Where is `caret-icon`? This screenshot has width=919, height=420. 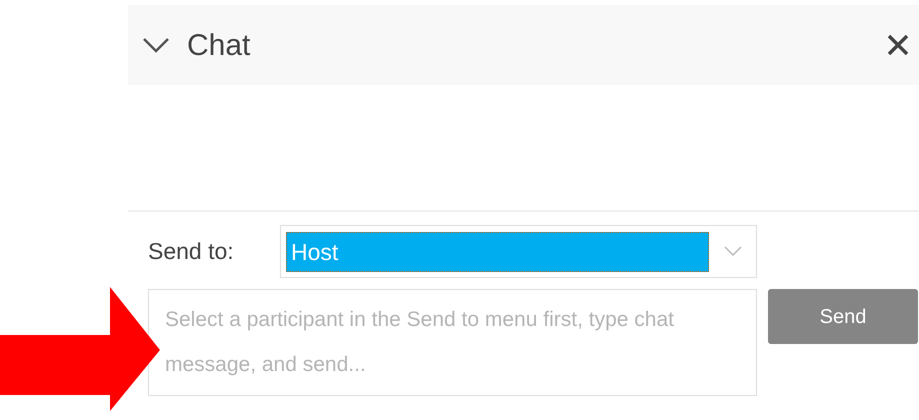 caret-icon is located at coordinates (733, 251).